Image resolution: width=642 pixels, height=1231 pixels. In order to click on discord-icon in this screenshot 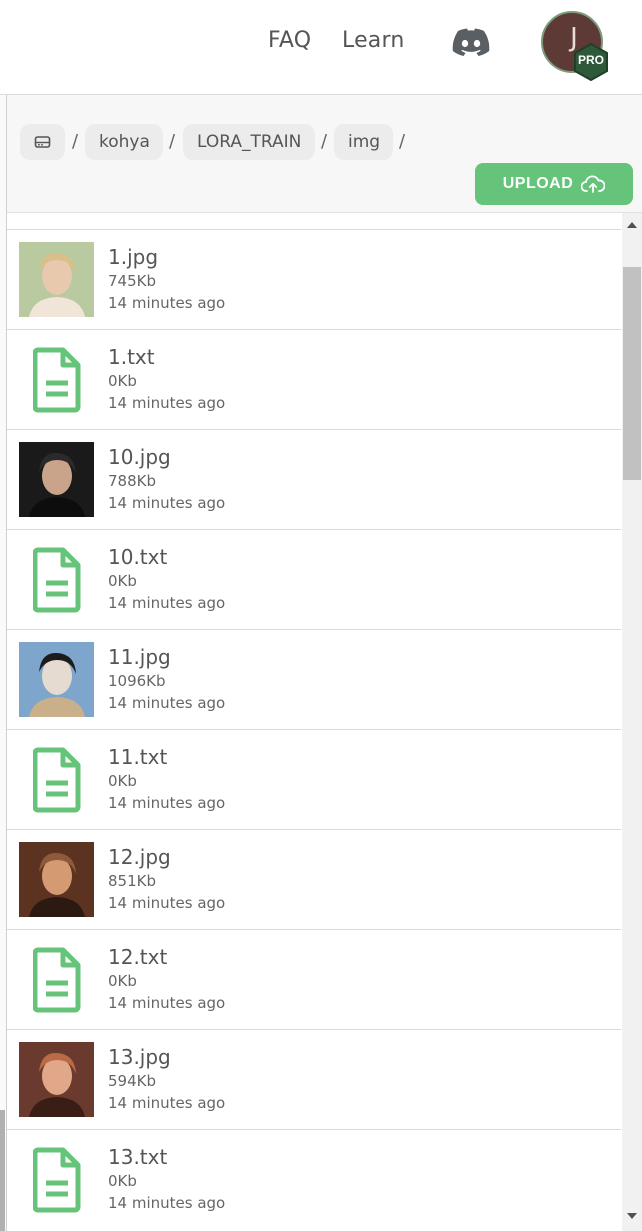, I will do `click(471, 42)`.